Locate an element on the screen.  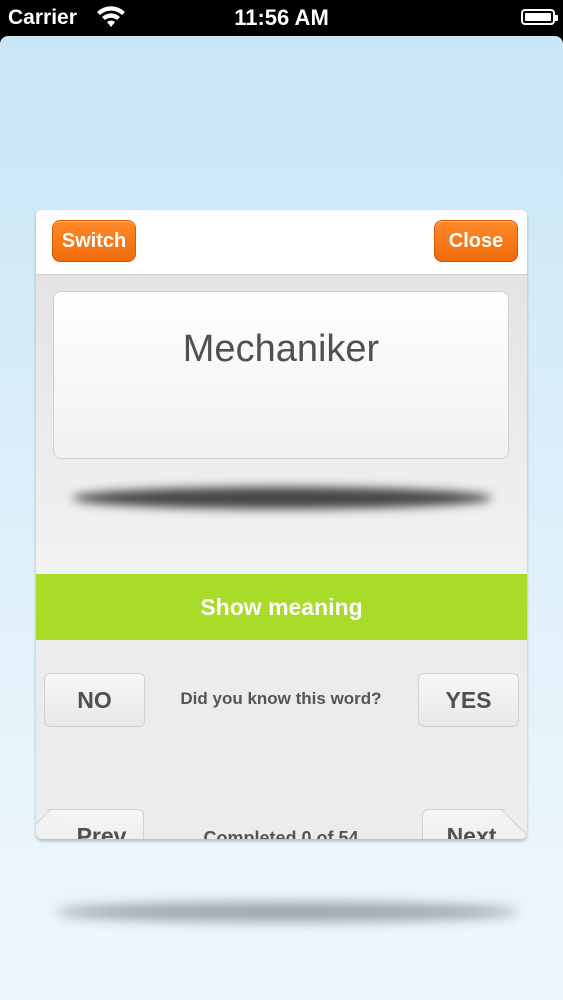
next-label: Next is located at coordinates (471, 831).